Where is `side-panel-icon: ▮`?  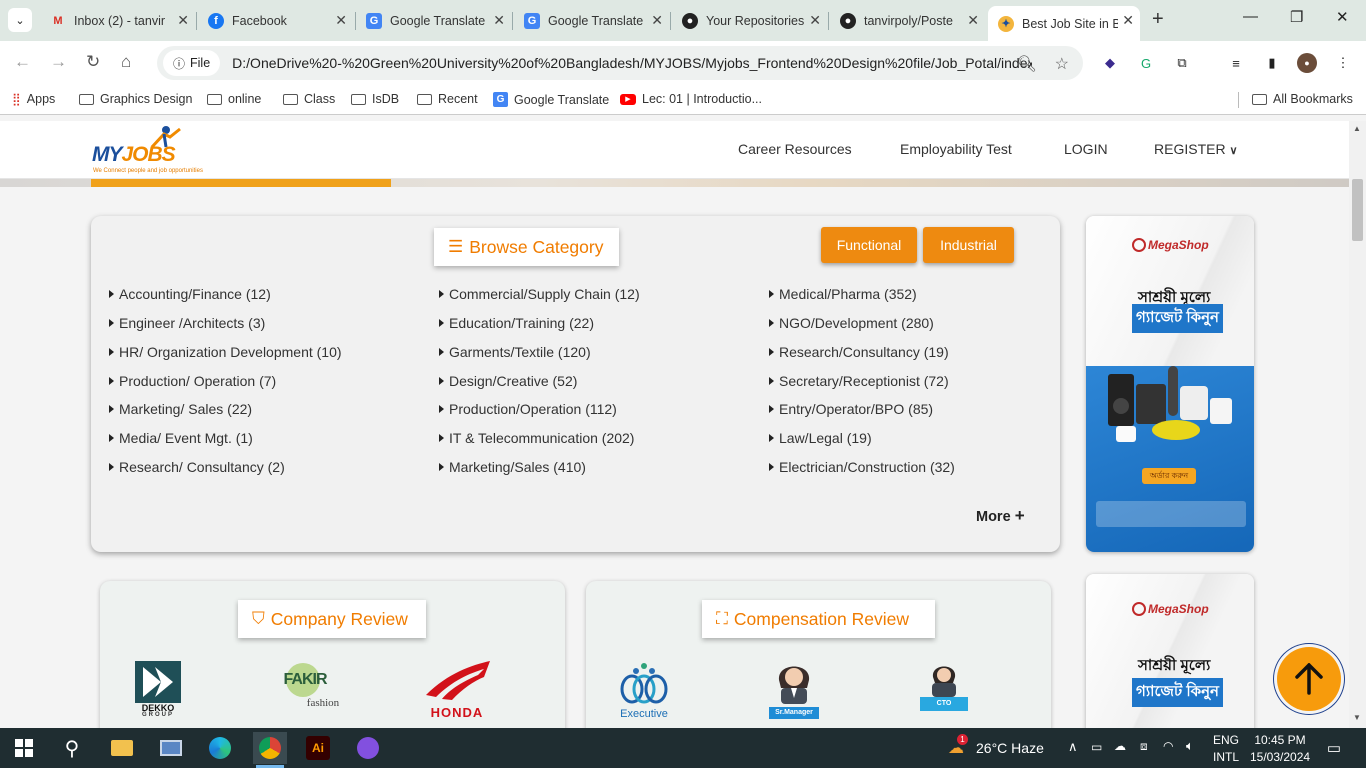 side-panel-icon: ▮ is located at coordinates (1272, 63).